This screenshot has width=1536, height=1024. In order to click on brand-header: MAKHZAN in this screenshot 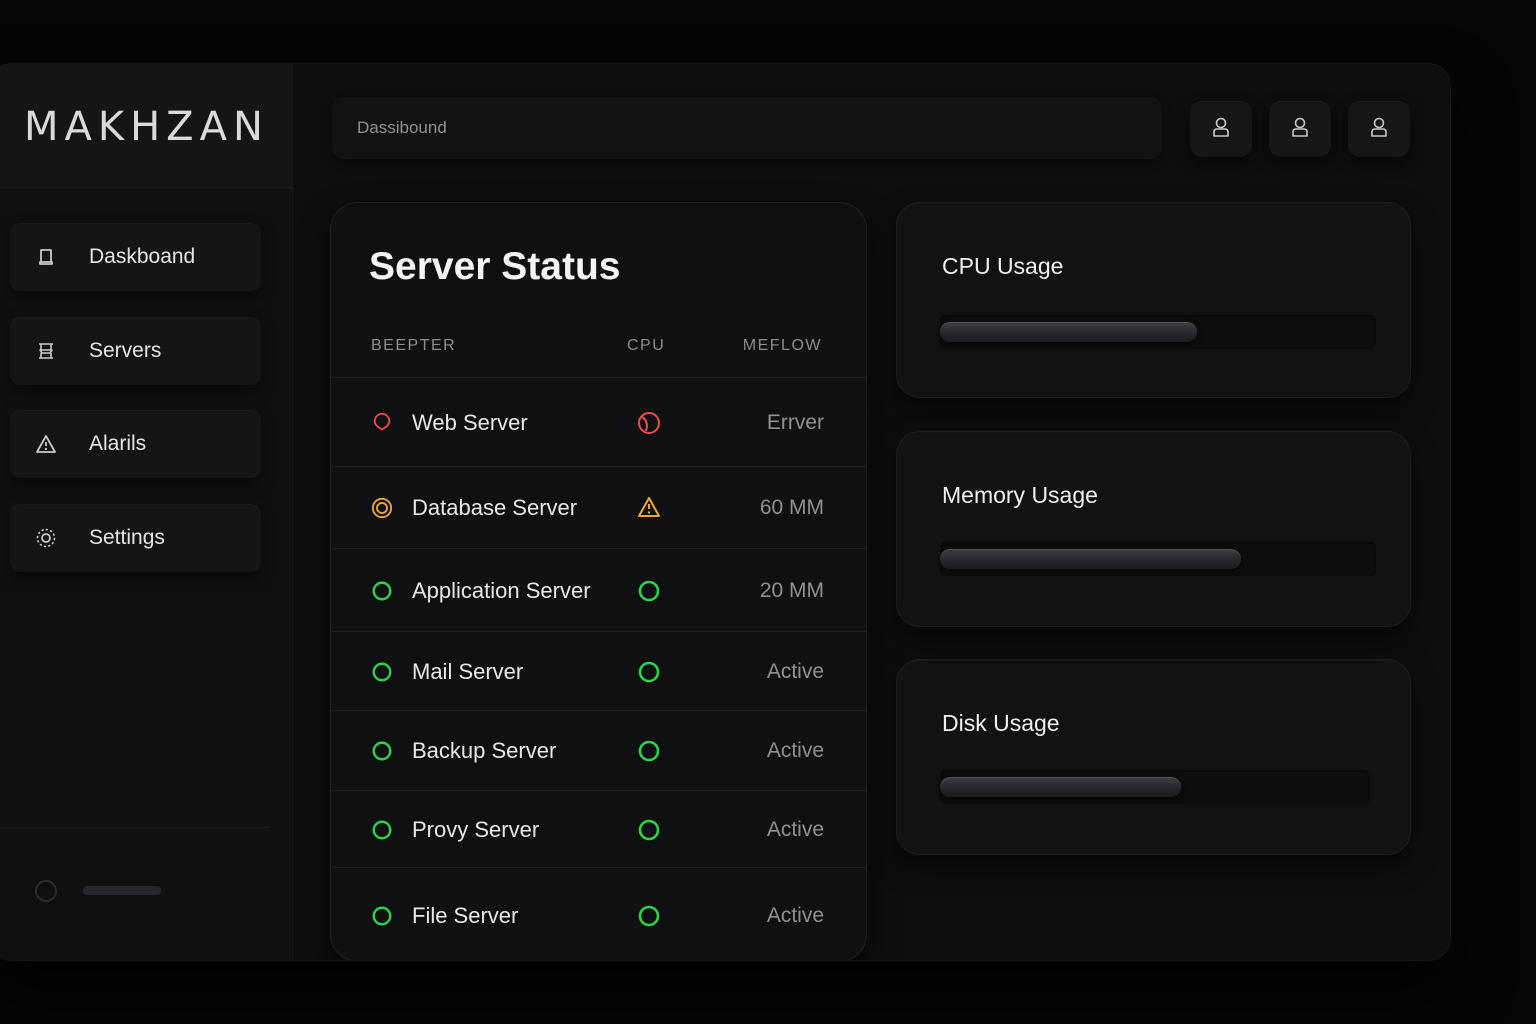, I will do `click(146, 126)`.